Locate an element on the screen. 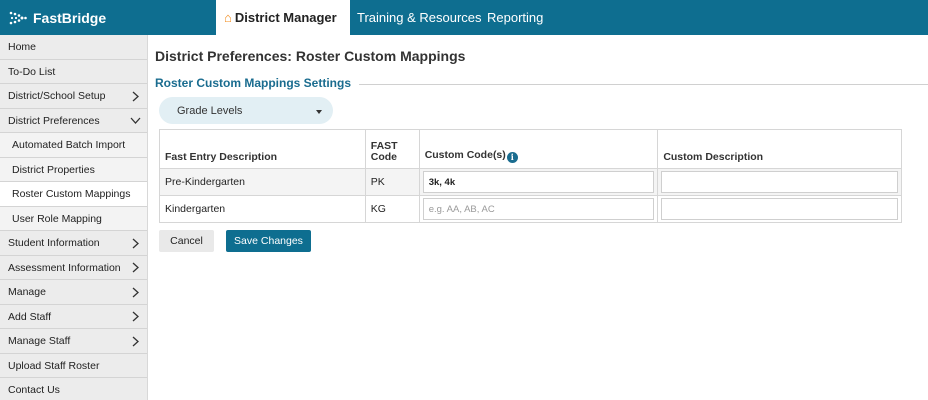  cell-custom-codes: e.g. AA, AB, AC is located at coordinates (538, 209).